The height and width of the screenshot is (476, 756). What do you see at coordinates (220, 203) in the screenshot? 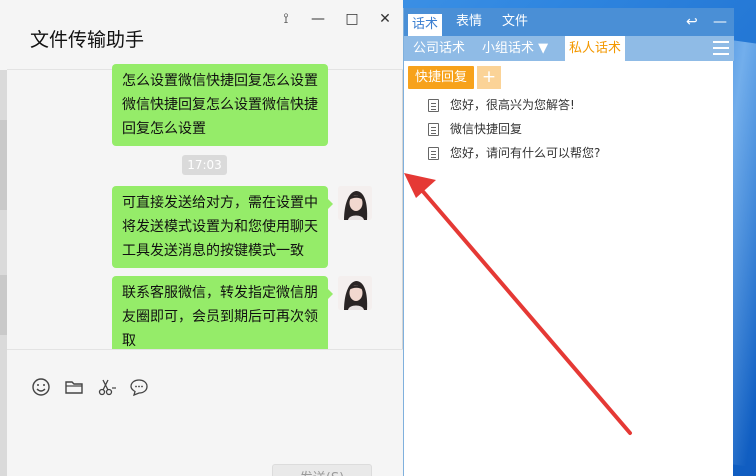
I see `message-line: 可直接发送给对方，需在设置中` at bounding box center [220, 203].